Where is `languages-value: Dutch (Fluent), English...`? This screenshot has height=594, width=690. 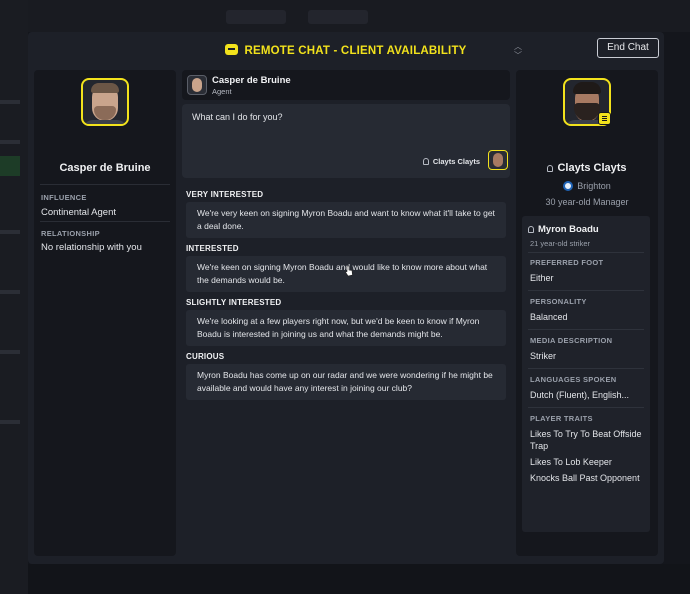 languages-value: Dutch (Fluent), English... is located at coordinates (589, 395).